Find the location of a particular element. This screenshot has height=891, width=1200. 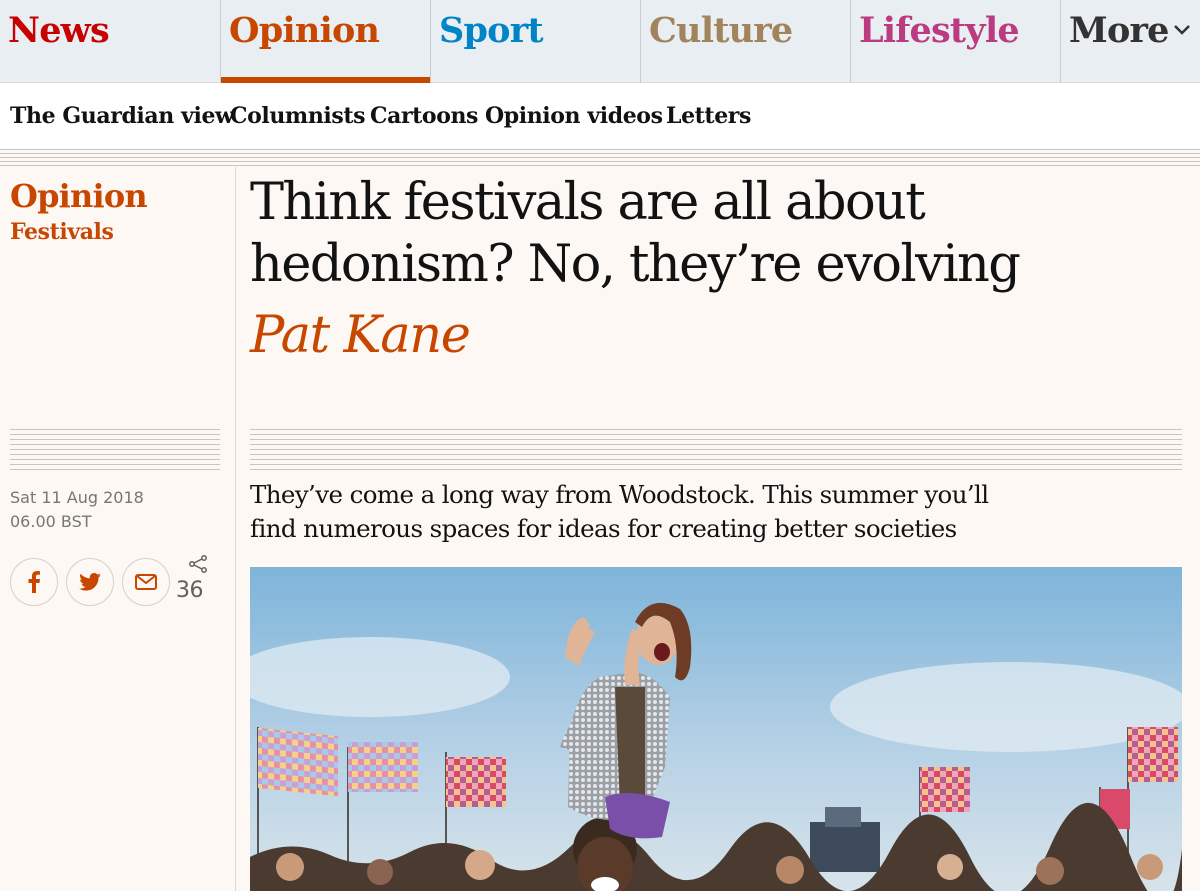

subnav-columnists: Columnists is located at coordinates (298, 116).